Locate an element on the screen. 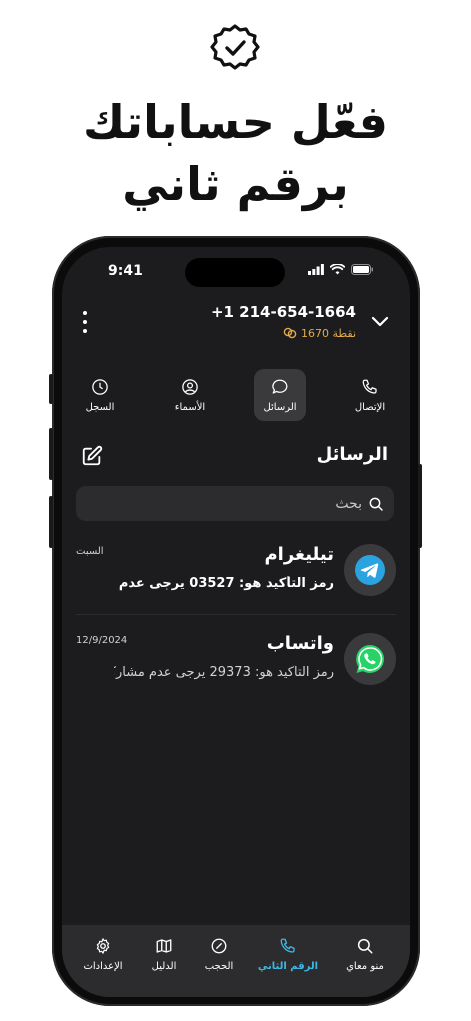  top-tabs: الإتصال الرسائل الأسماء السجل is located at coordinates (236, 397).